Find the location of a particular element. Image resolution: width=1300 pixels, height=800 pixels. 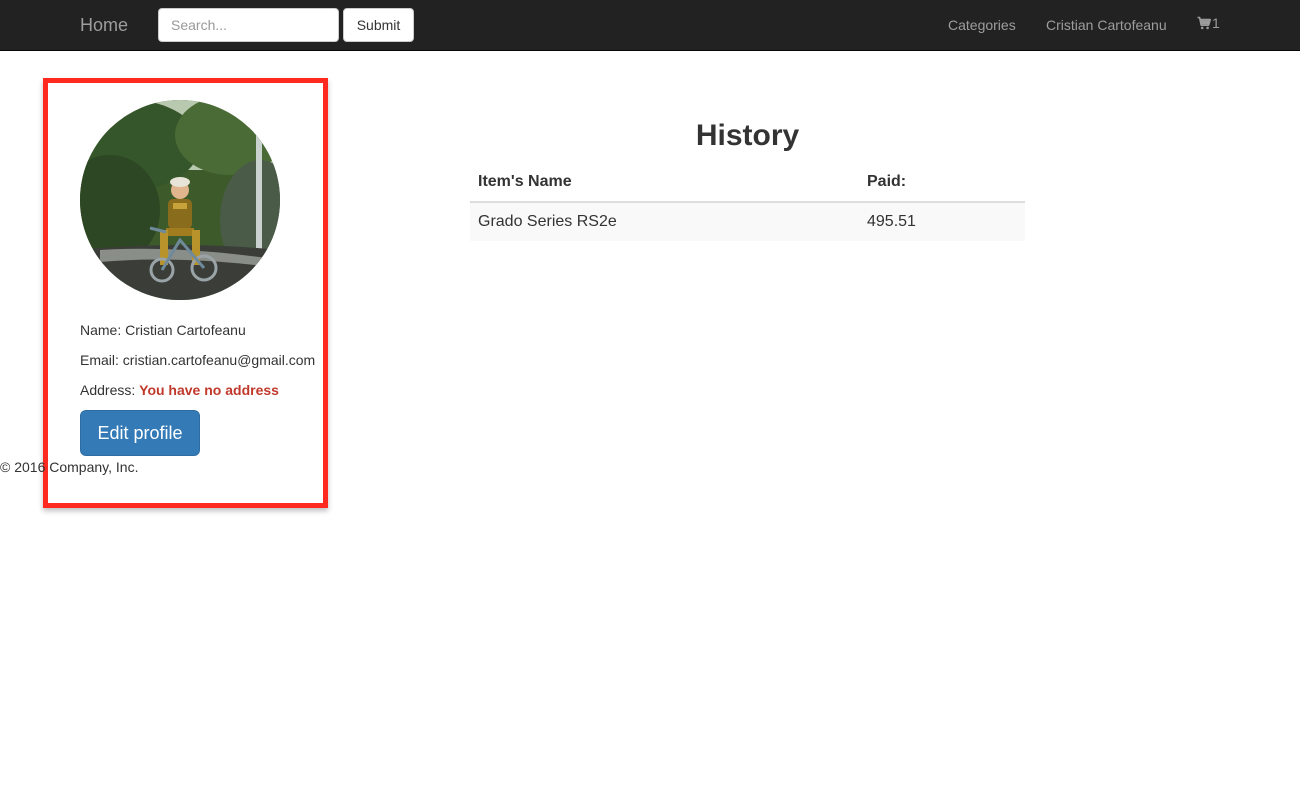

cart-count-badge: 1 is located at coordinates (1216, 23).